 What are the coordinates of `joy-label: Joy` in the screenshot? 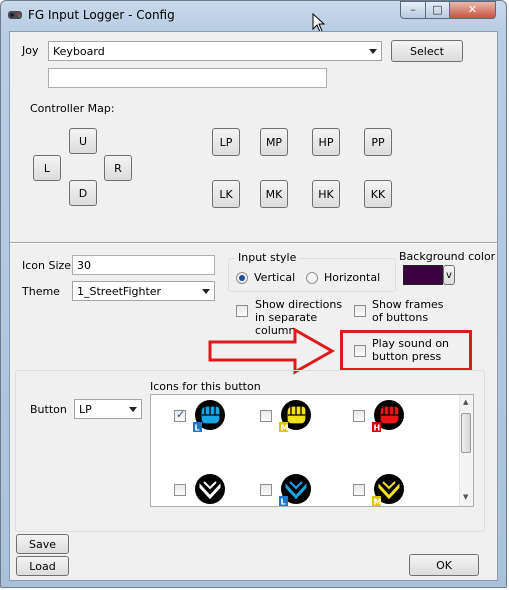 It's located at (30, 50).